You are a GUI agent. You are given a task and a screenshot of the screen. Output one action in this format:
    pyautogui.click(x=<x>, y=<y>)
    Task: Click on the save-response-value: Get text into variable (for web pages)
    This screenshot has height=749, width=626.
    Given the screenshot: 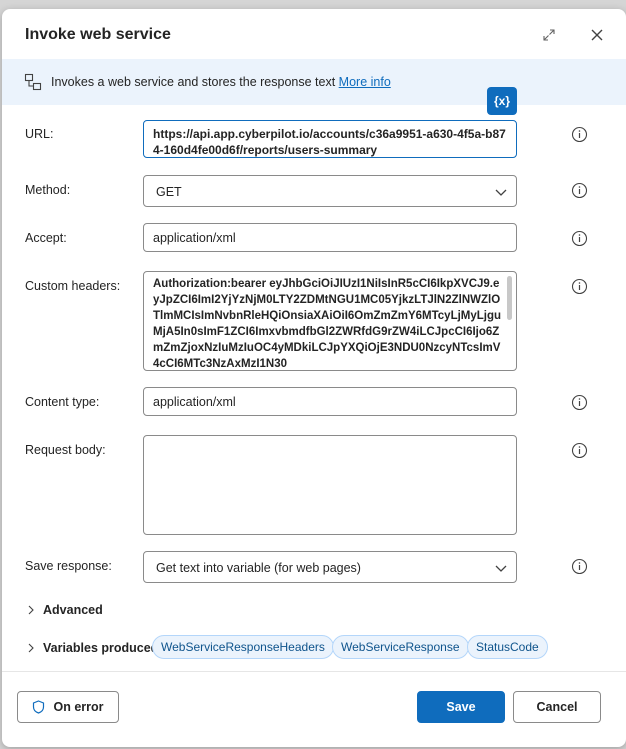 What is the action you would take?
    pyautogui.click(x=258, y=568)
    